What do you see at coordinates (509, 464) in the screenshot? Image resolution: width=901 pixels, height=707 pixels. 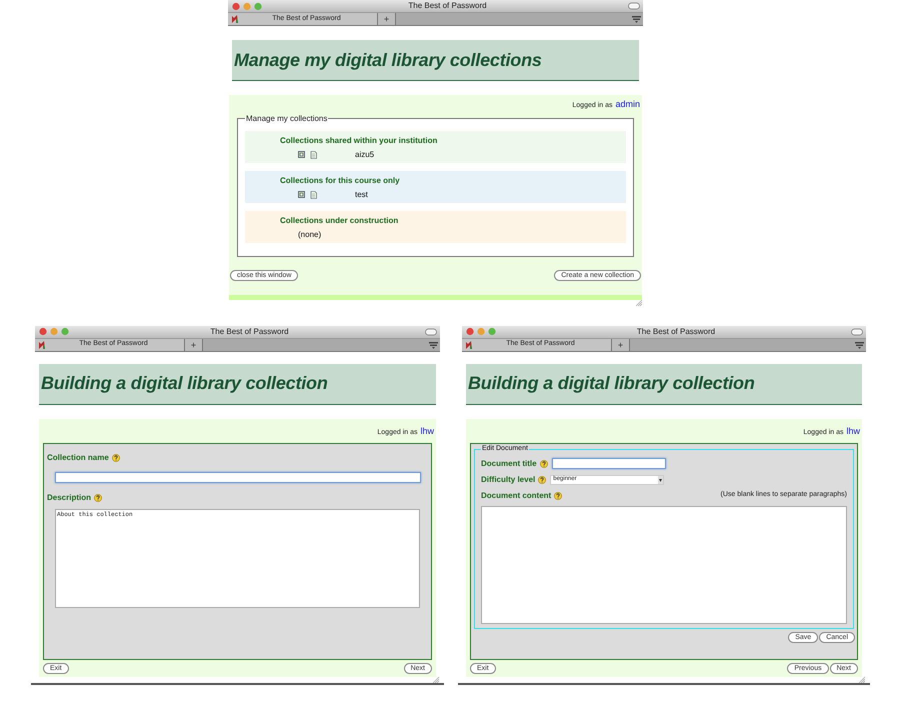 I see `field-label: Document title` at bounding box center [509, 464].